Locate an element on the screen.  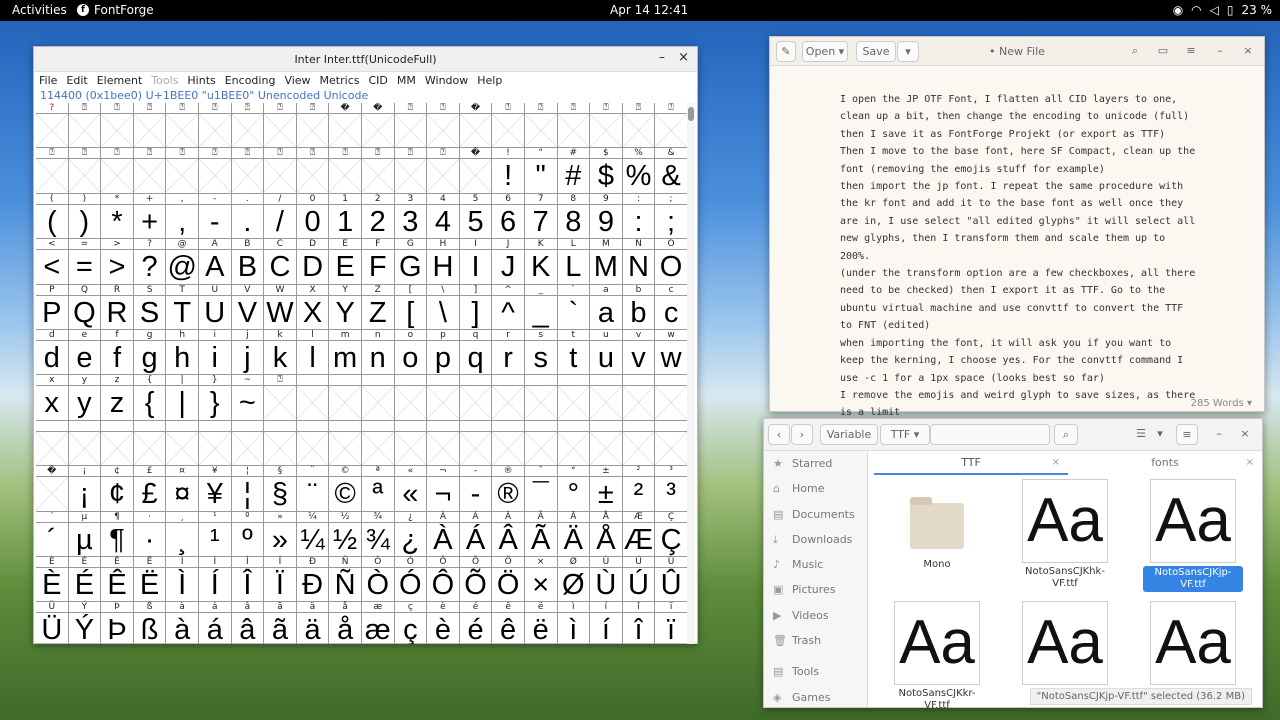
glyph-cell: ÛÛ is located at coordinates (671, 579).